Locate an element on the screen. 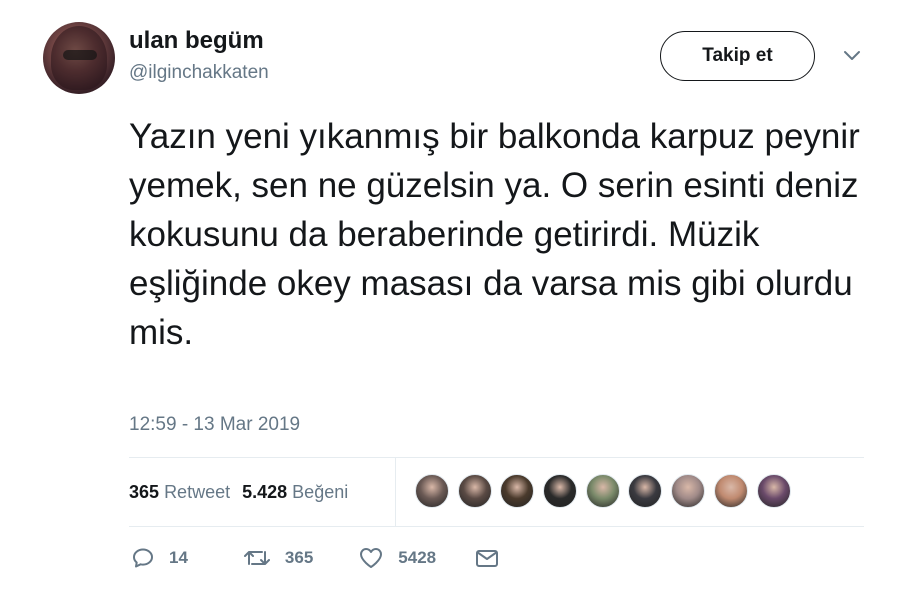  retweet-stat-label: Retweet is located at coordinates (197, 492).